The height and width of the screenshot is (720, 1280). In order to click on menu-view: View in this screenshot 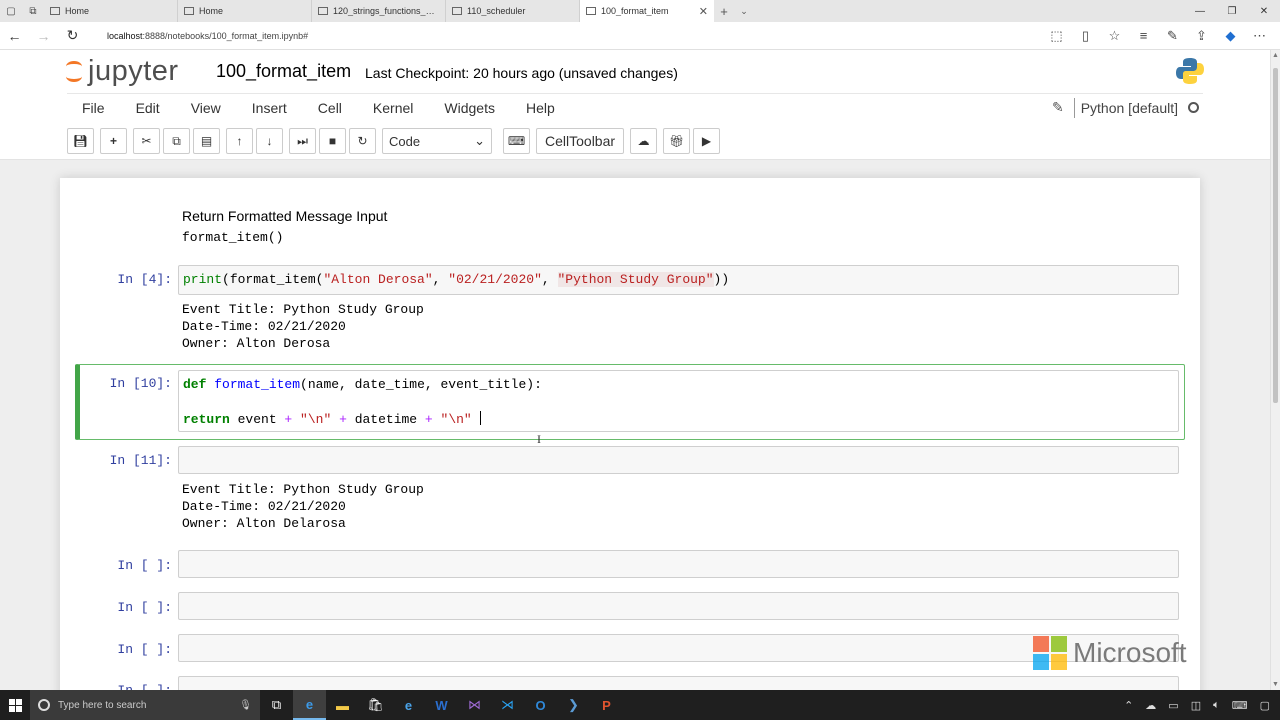, I will do `click(206, 108)`.